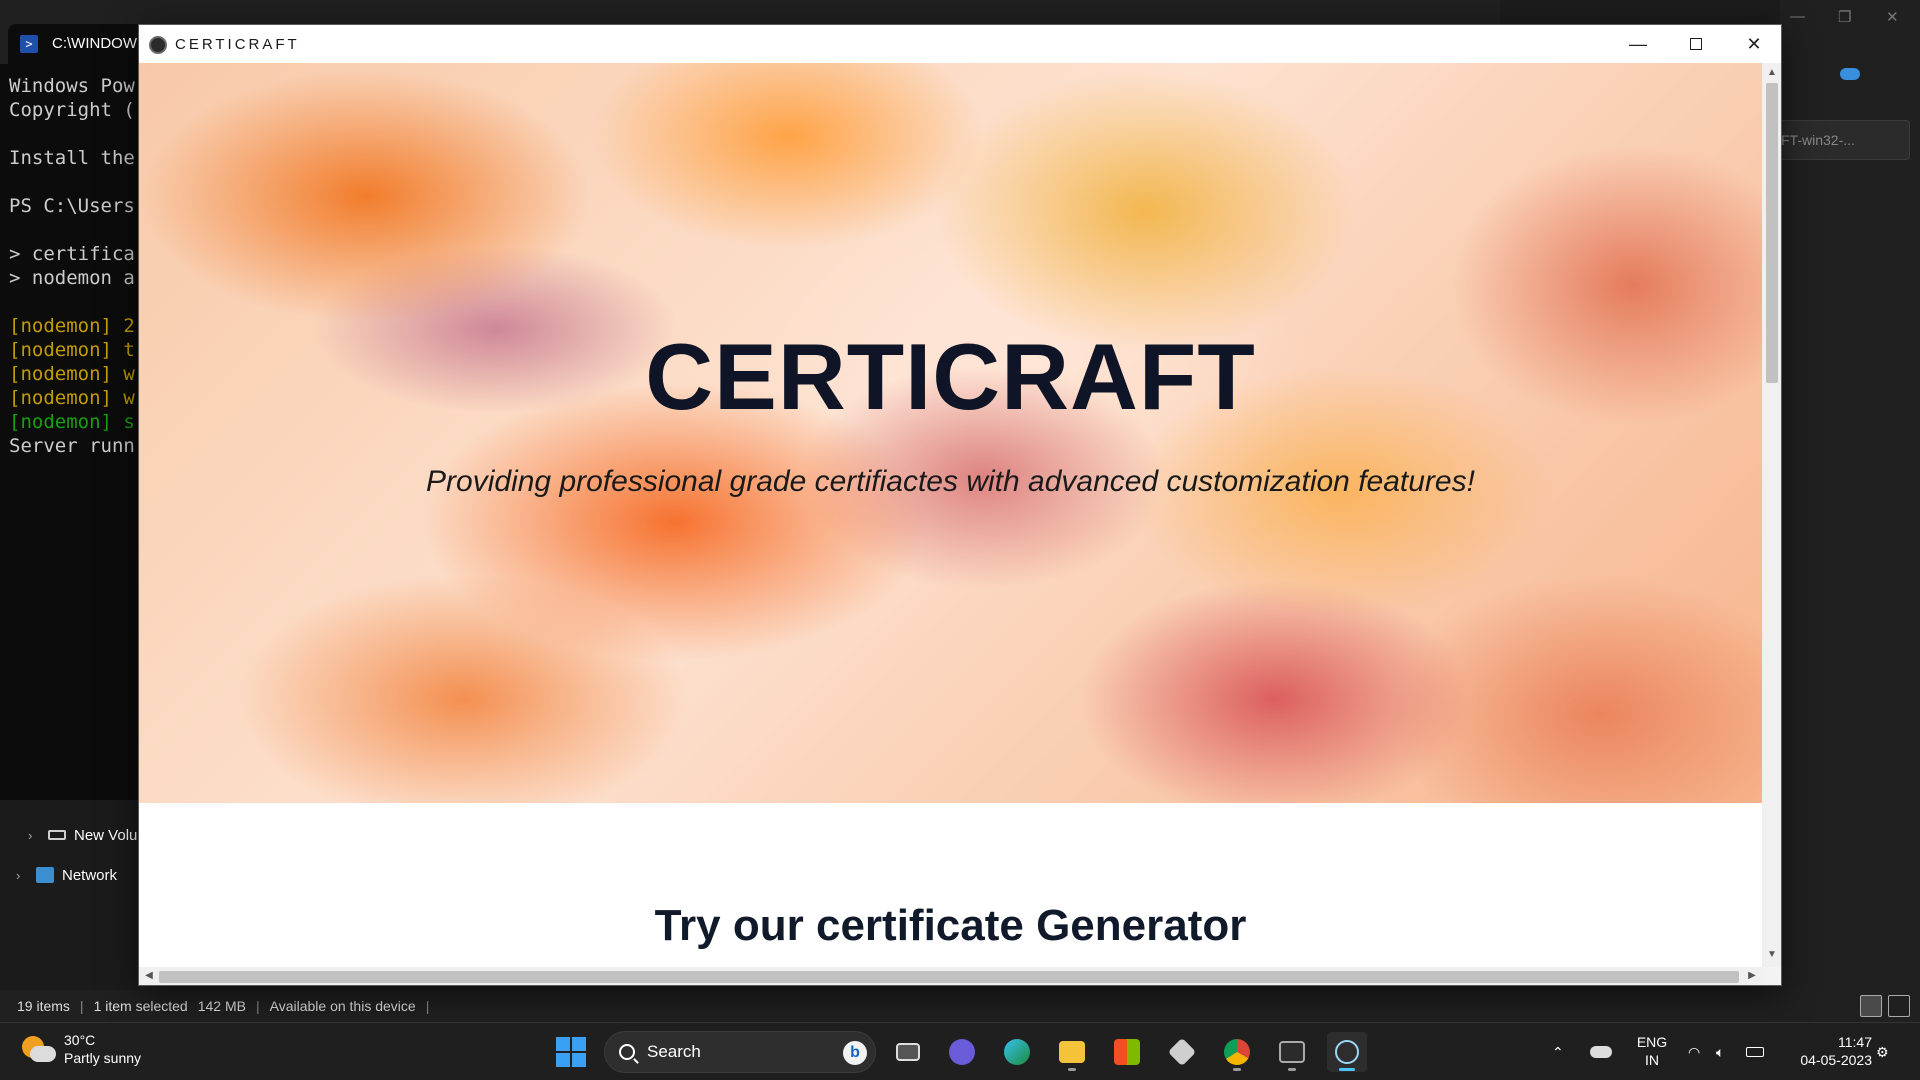 This screenshot has height=1080, width=1920. I want to click on notification-icon: ⚙︎, so click(1882, 1051).